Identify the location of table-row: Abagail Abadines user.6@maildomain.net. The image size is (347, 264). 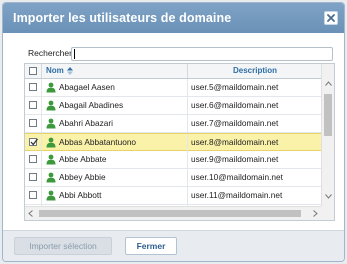
(173, 106).